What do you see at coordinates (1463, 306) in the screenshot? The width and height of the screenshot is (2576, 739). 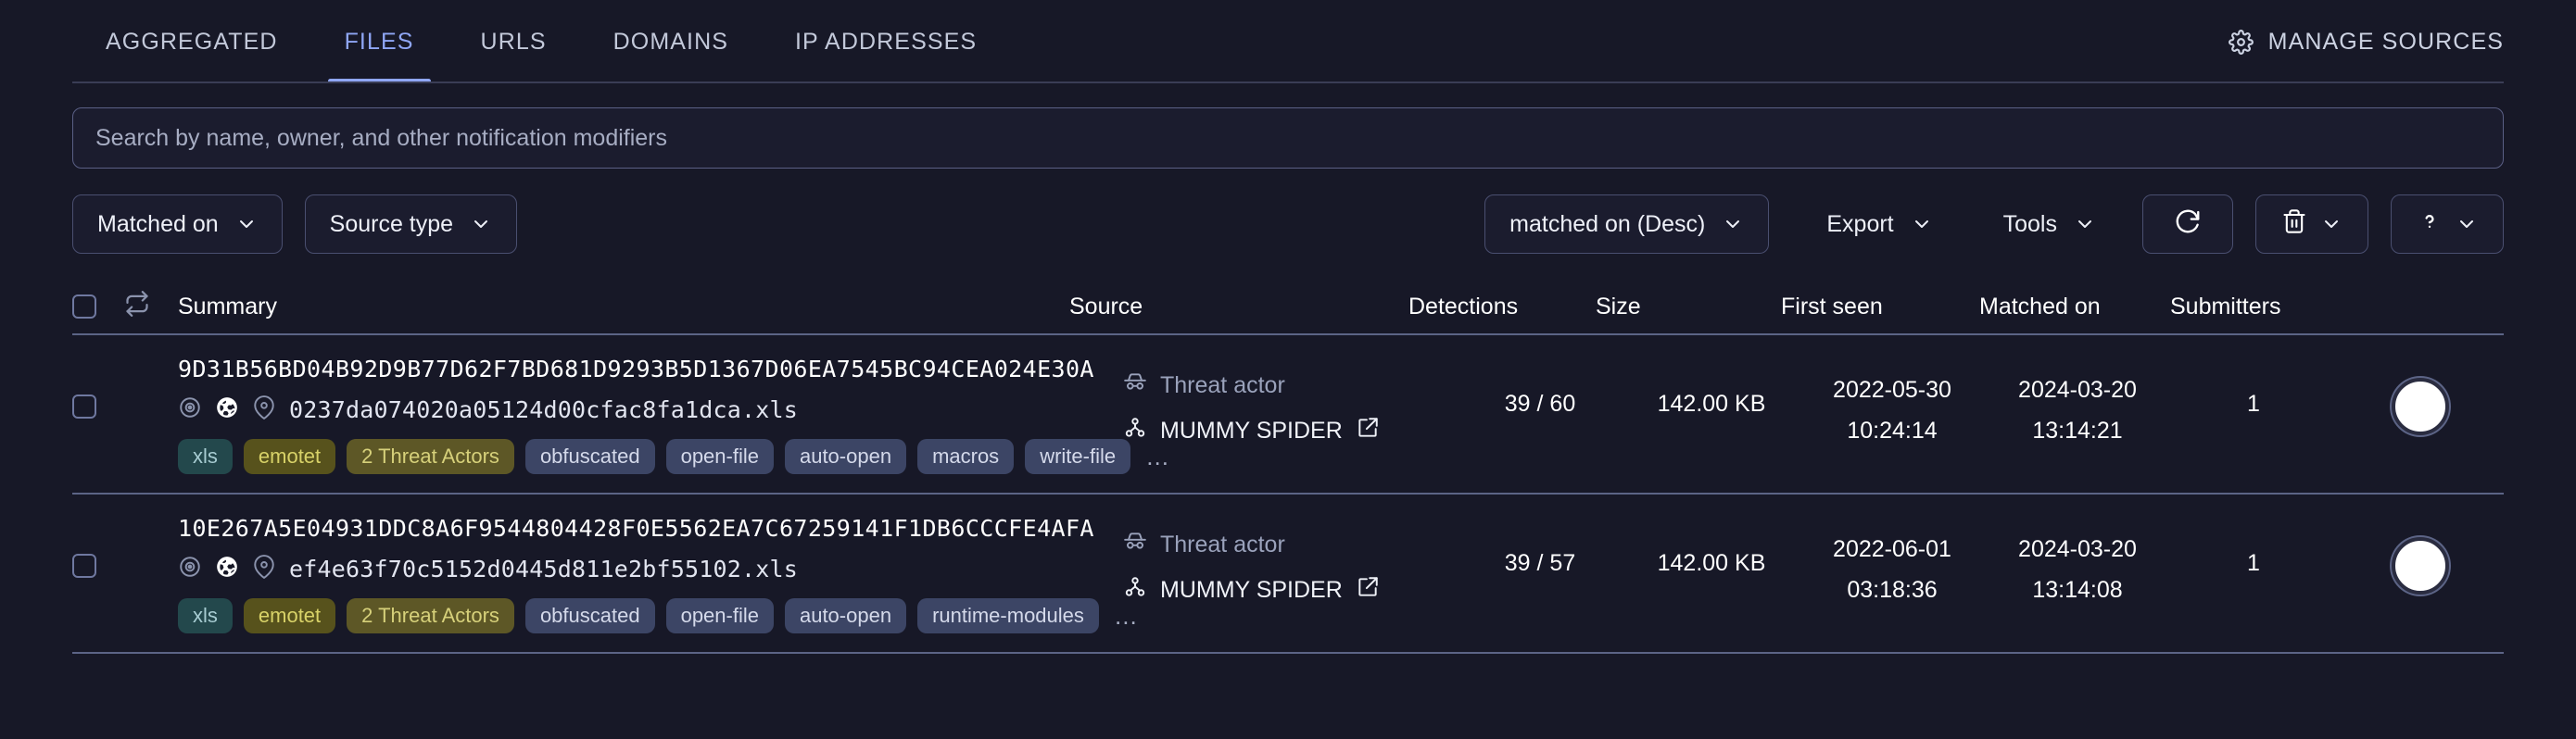 I see `column-label: Detections` at bounding box center [1463, 306].